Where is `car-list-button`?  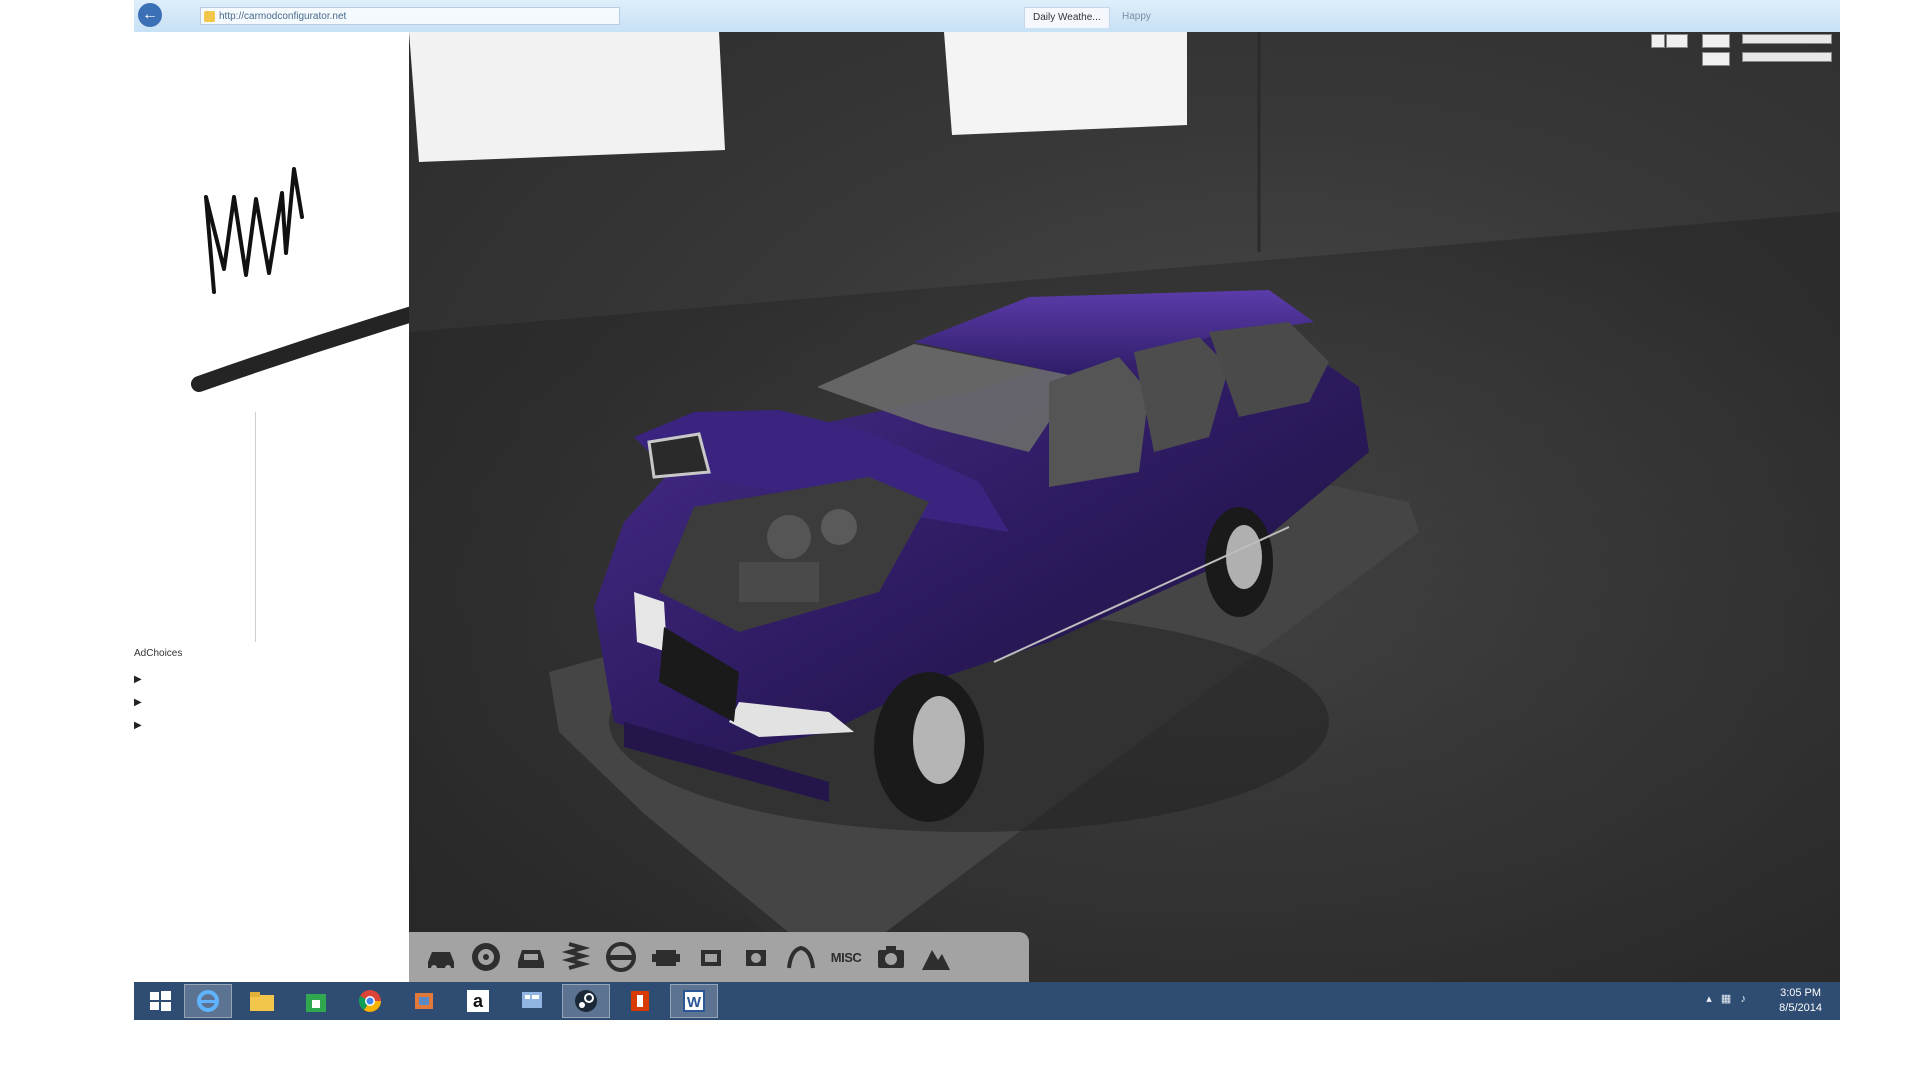
car-list-button is located at coordinates (1716, 59).